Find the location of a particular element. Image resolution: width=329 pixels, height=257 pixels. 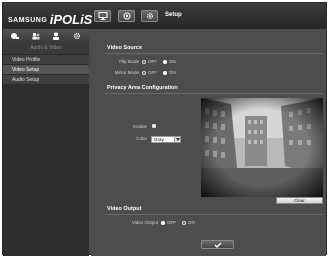

sidebar-icon-bar is located at coordinates (46, 35).